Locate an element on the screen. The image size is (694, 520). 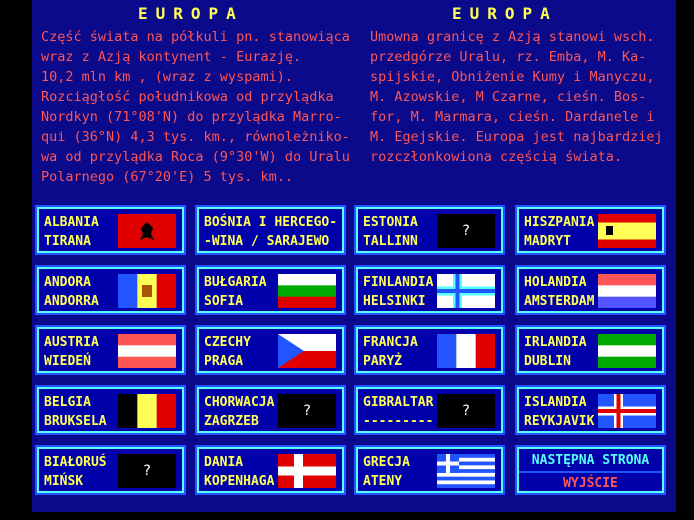
flag-spain is located at coordinates (627, 231).